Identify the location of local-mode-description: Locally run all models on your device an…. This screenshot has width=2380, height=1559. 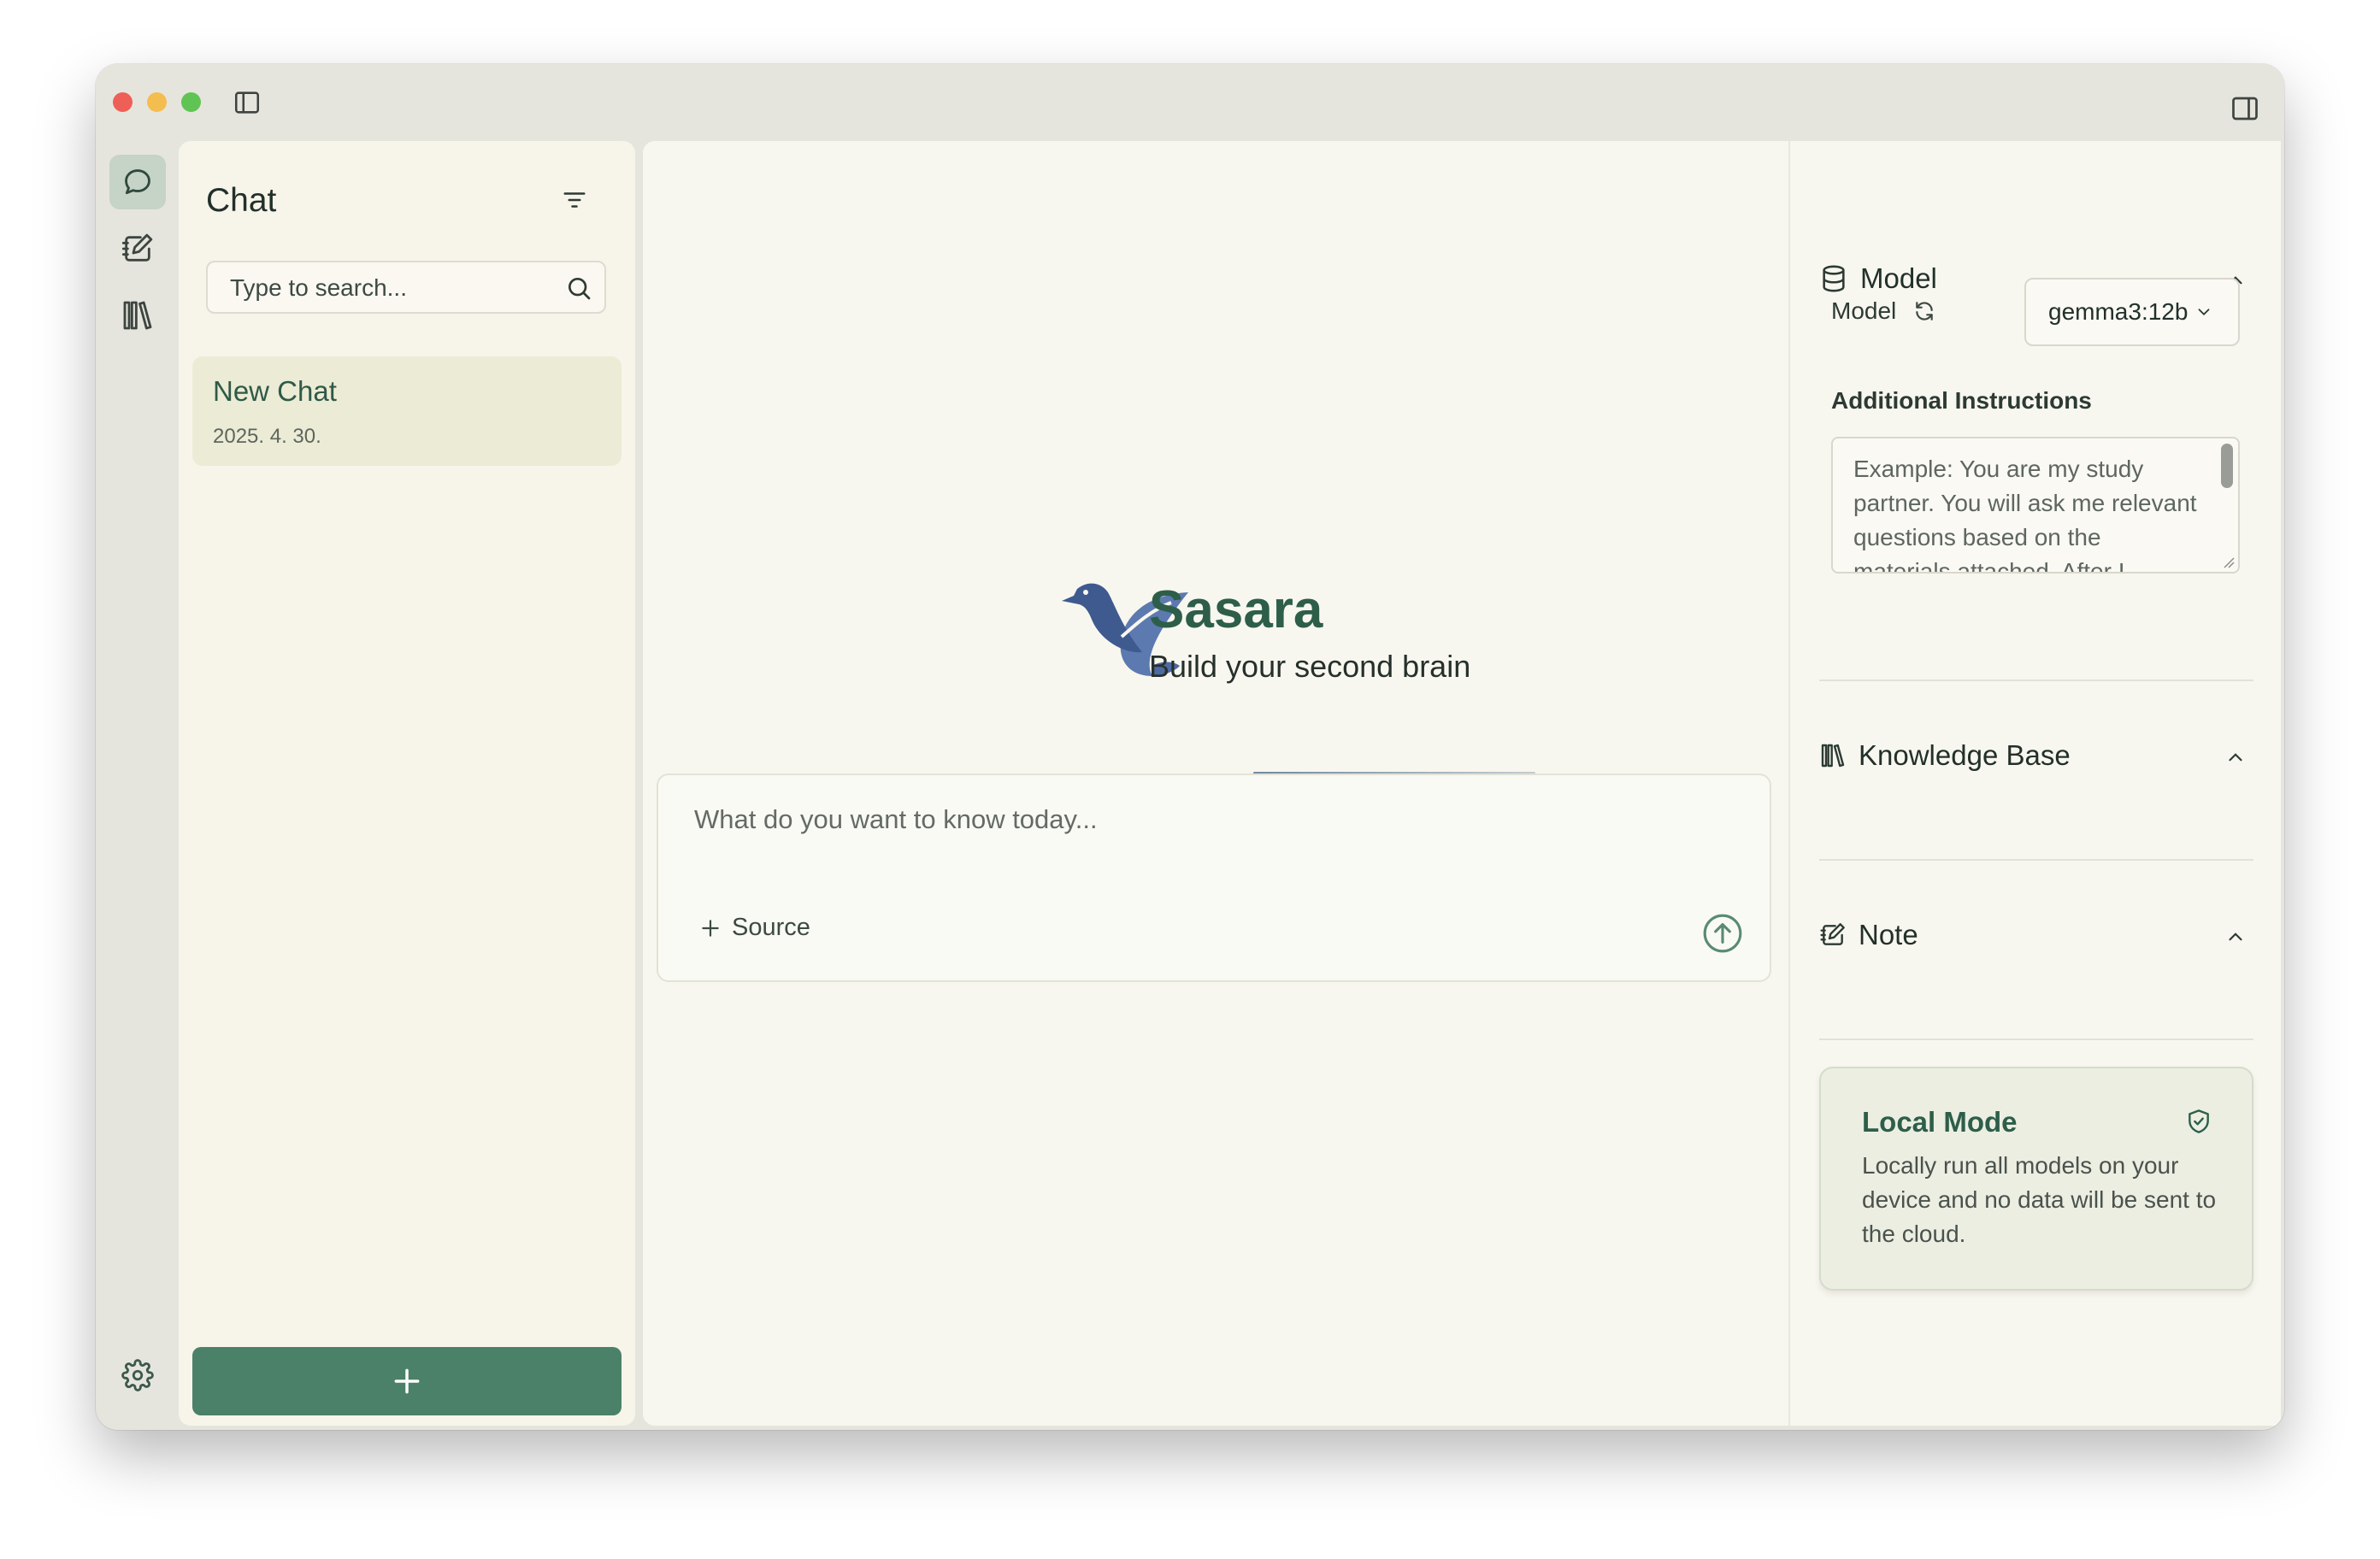
(2040, 1199).